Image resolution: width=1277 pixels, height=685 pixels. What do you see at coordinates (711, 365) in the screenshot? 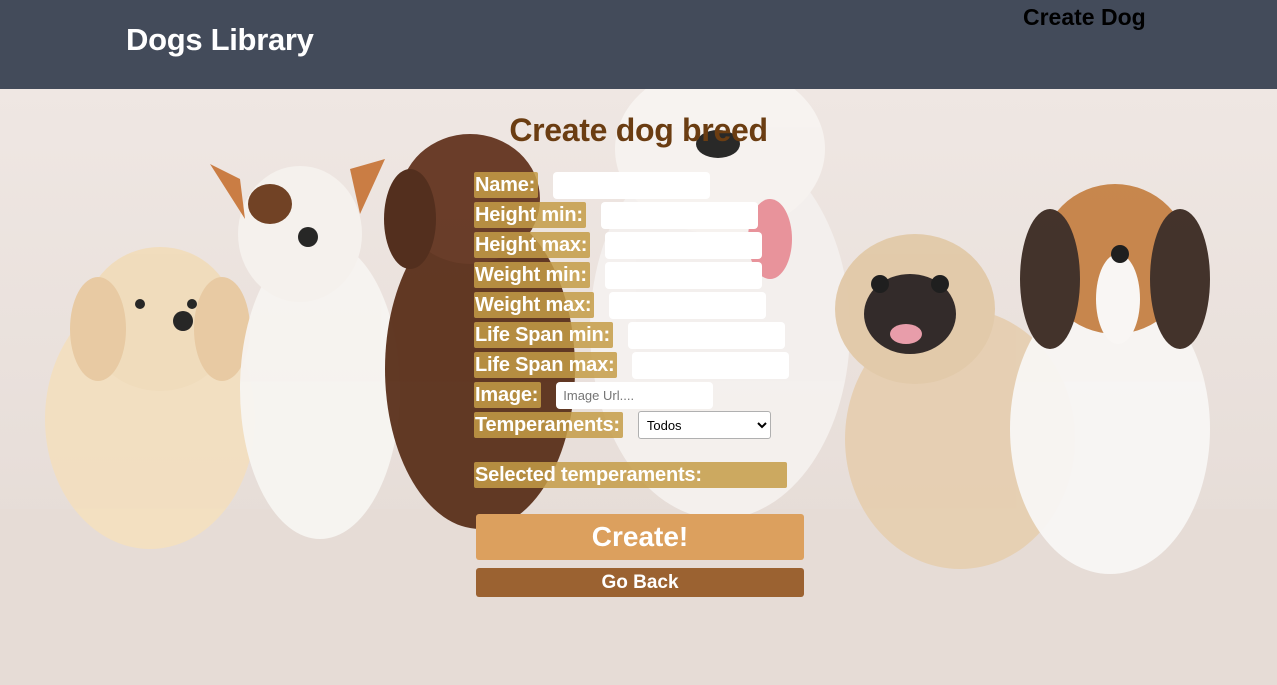
I see `life-span-max-input` at bounding box center [711, 365].